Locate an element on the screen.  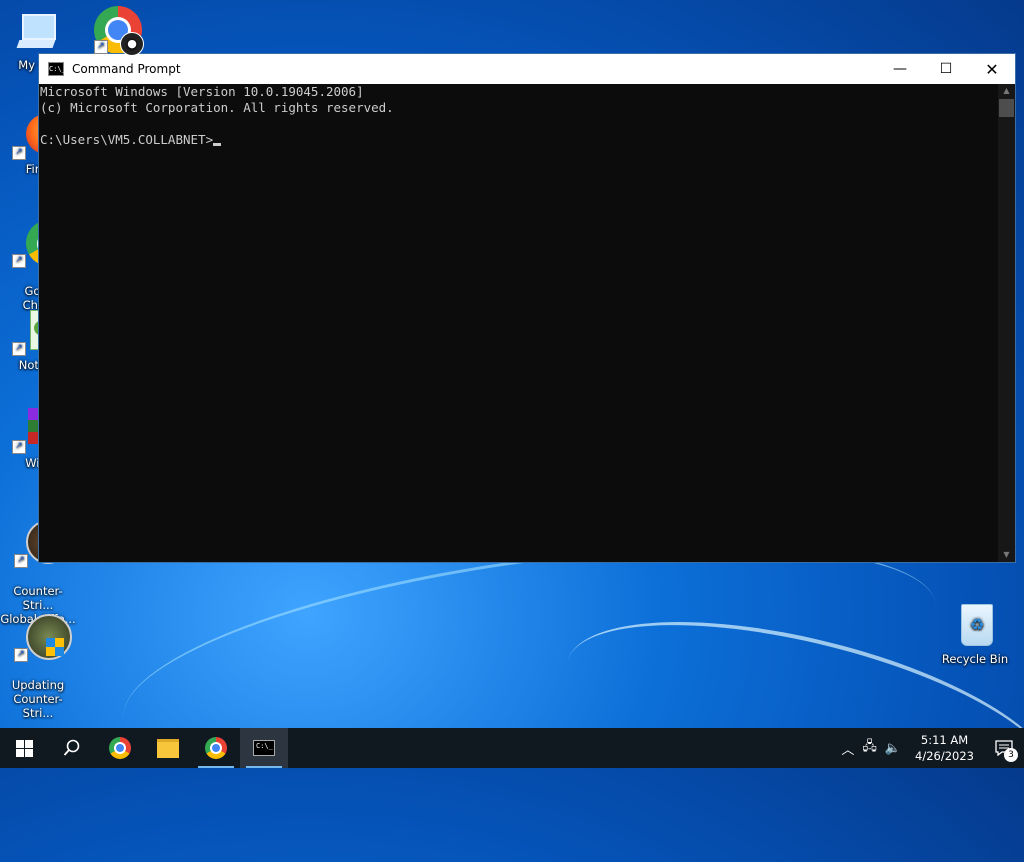
chevron-up-icon: ︿ is located at coordinates (847, 748).